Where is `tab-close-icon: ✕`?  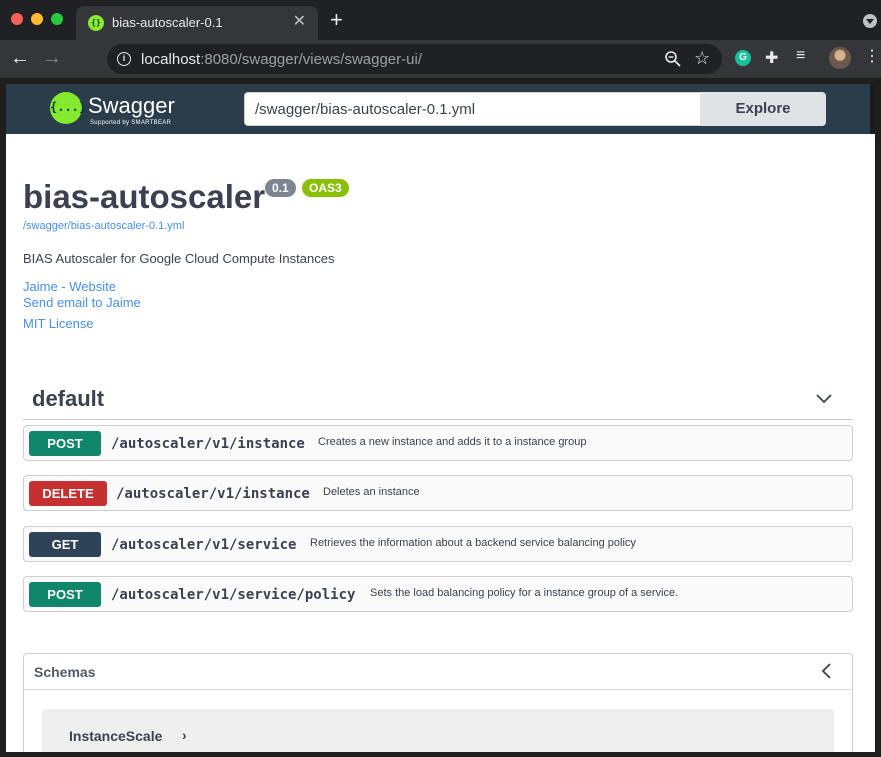 tab-close-icon: ✕ is located at coordinates (299, 22).